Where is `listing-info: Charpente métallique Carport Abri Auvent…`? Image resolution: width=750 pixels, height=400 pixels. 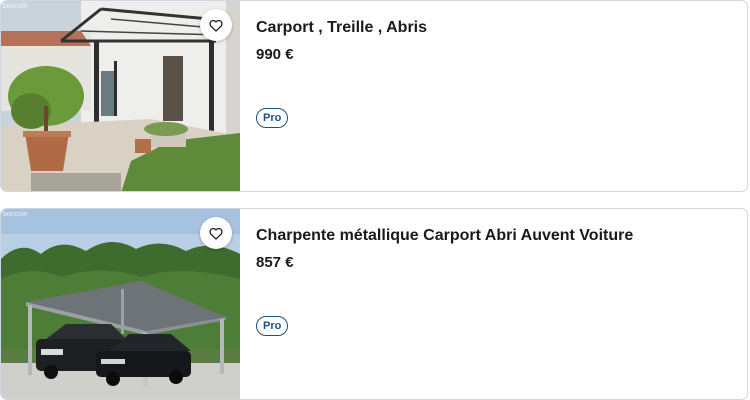
listing-info: Charpente métallique Carport Abri Auvent… is located at coordinates (496, 249).